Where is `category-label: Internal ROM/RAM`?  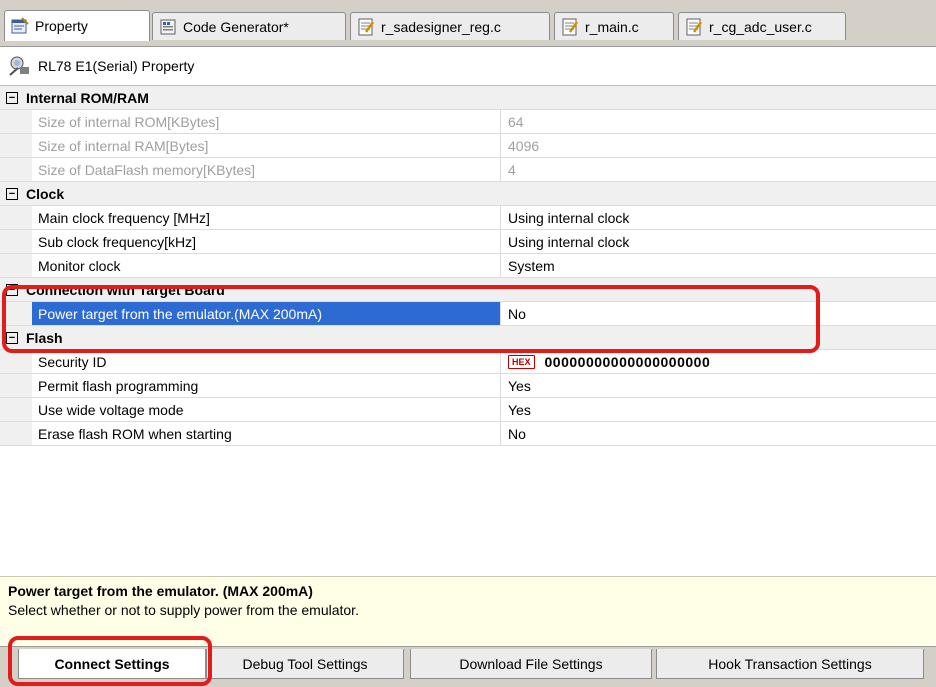 category-label: Internal ROM/RAM is located at coordinates (87, 97).